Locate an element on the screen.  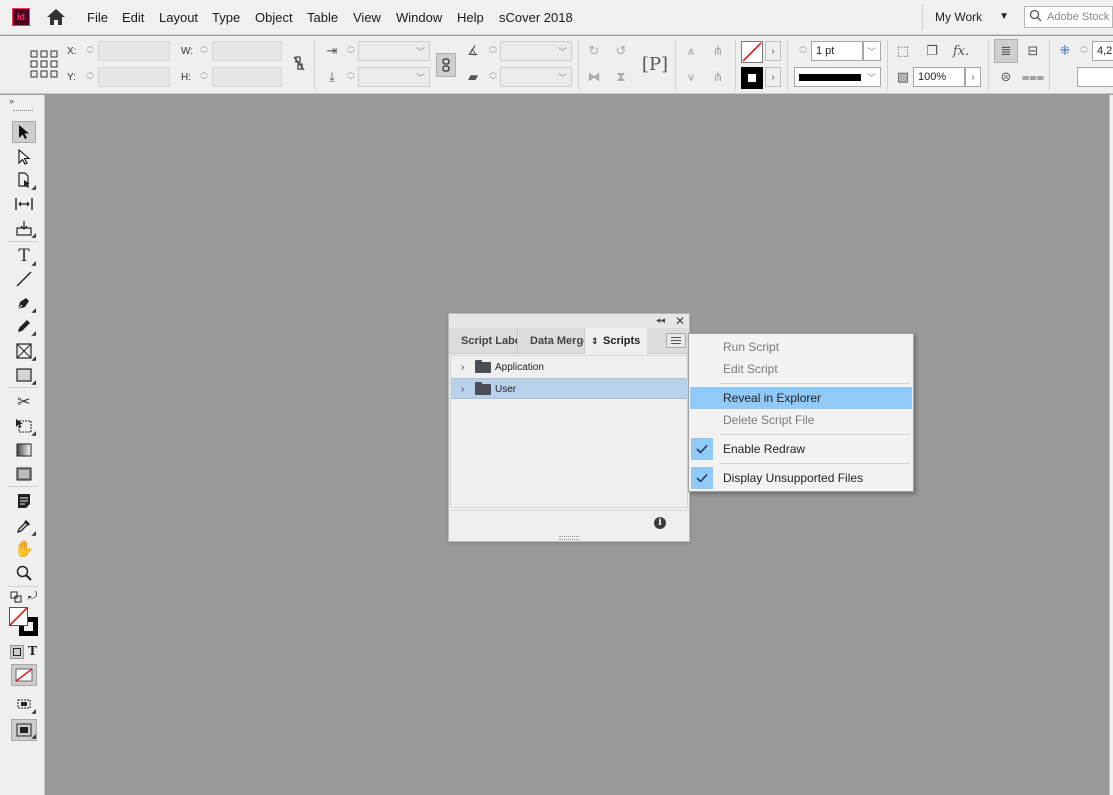
hand-tool: ✋ is located at coordinates (24, 549).